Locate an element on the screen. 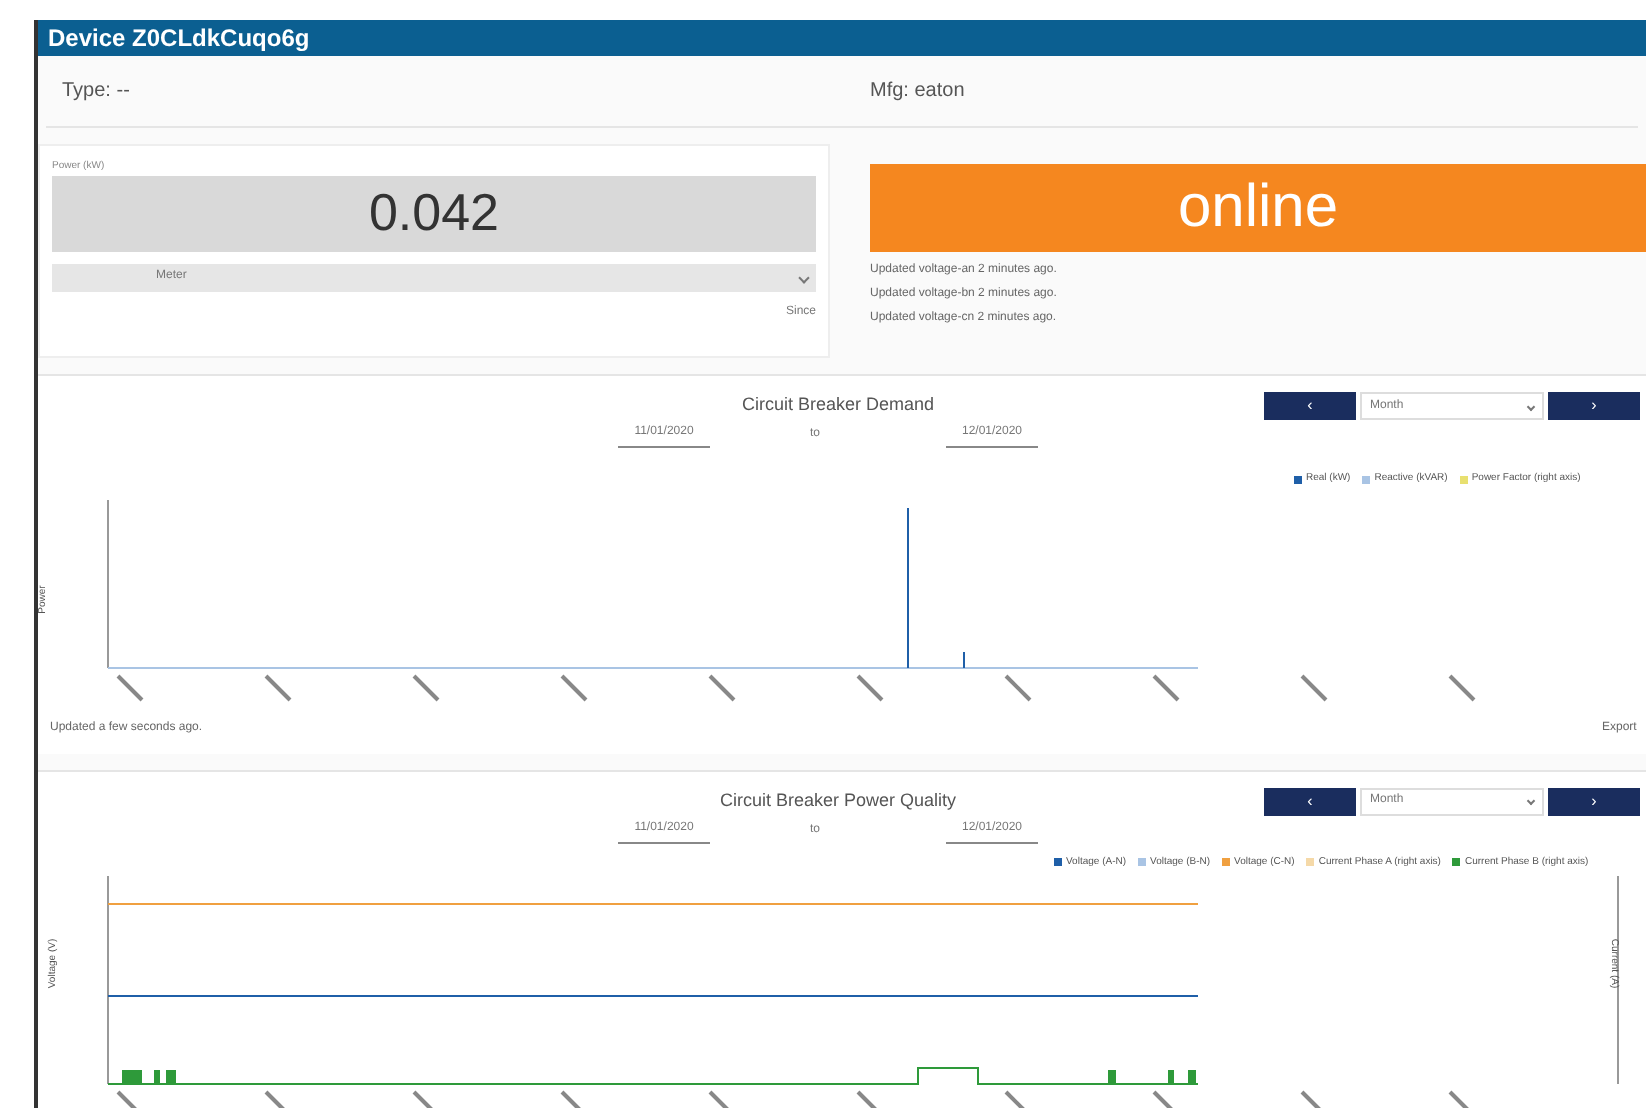 This screenshot has height=1108, width=1646. chart-title: Circuit Breaker Power Quality is located at coordinates (838, 800).